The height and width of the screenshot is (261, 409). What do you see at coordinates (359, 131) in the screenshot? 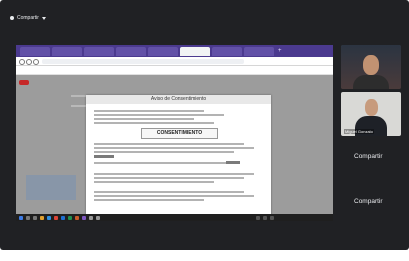
I see `participant-name: Miguel Gonzalo` at bounding box center [359, 131].